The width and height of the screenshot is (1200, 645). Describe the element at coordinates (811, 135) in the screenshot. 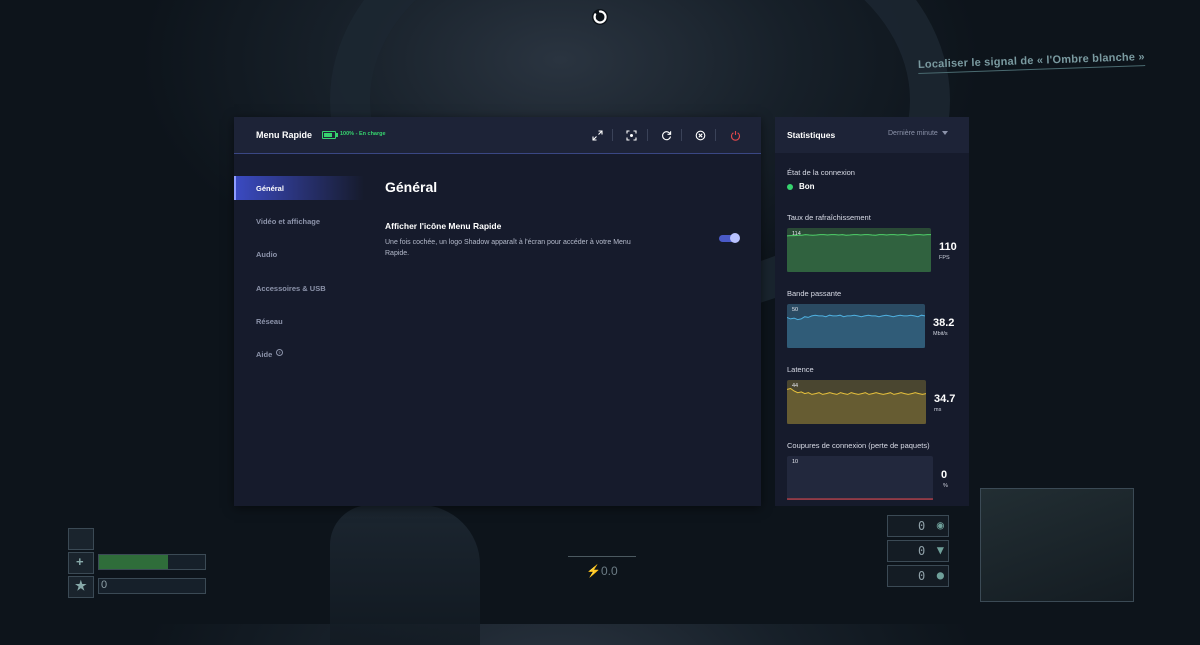

I see `stats-title: Statistiques` at that location.